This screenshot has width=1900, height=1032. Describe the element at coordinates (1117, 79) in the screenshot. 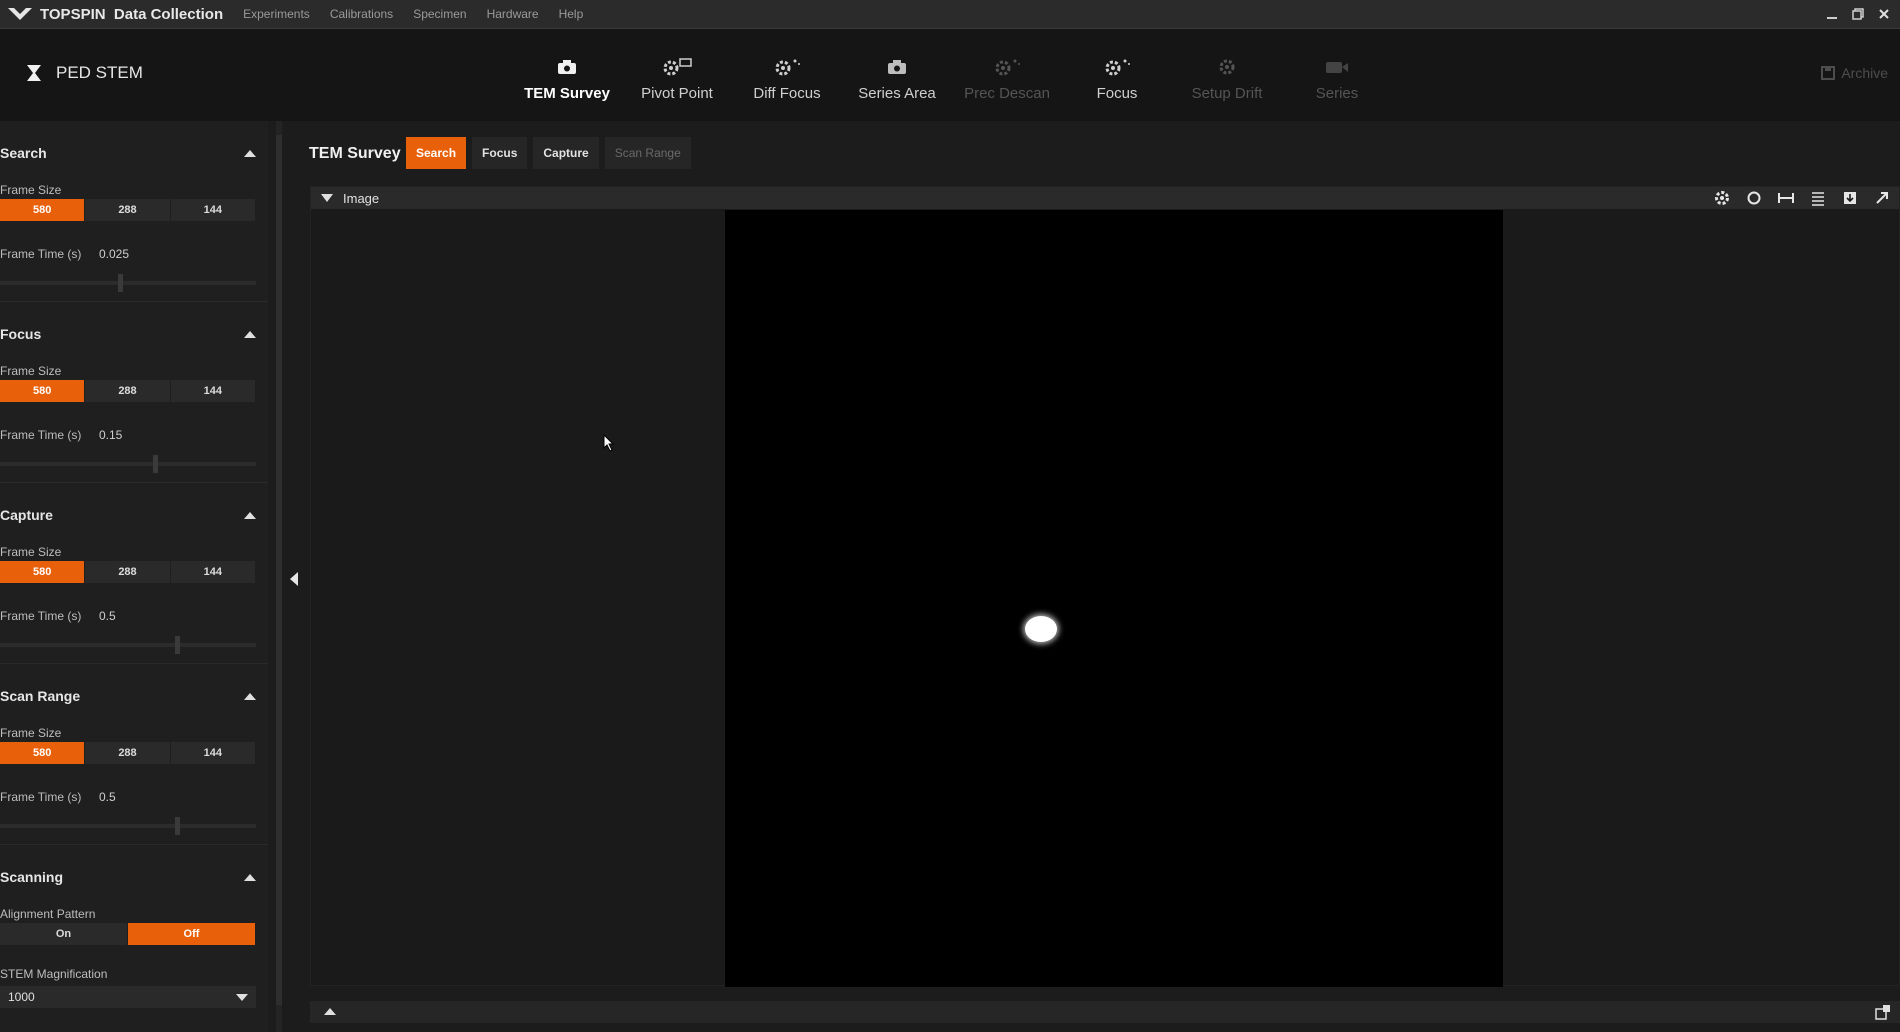

I see `workflow-step-focus: Focus` at that location.